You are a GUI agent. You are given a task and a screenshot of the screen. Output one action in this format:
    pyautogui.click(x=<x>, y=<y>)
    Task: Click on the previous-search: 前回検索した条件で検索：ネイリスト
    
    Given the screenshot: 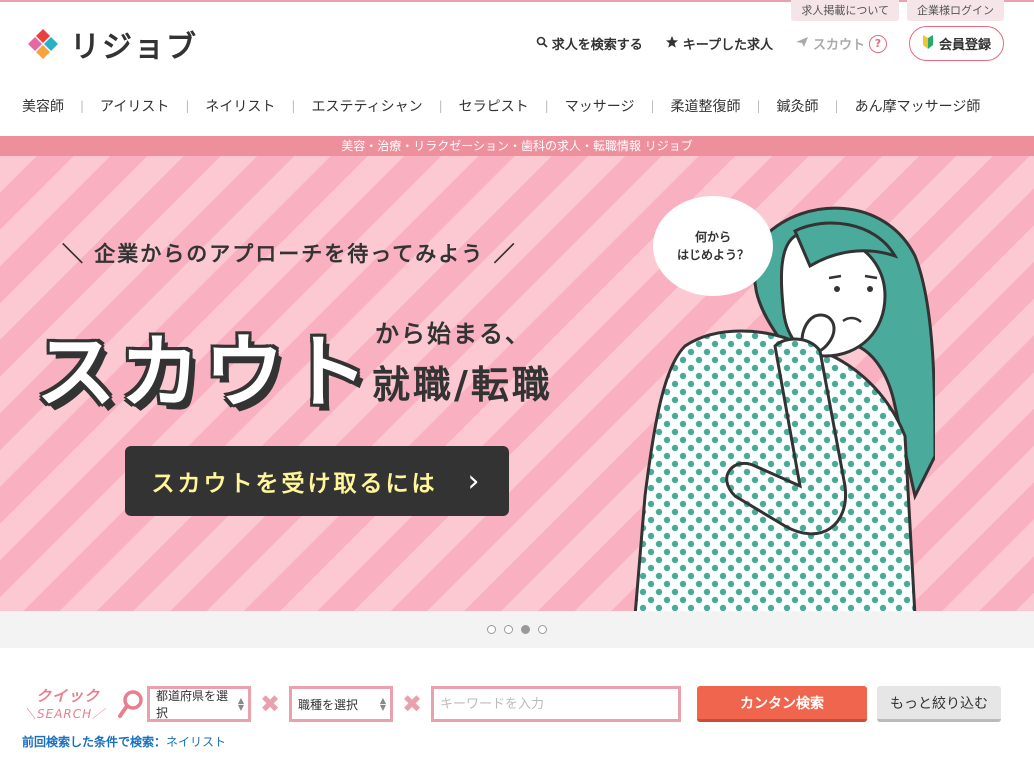 What is the action you would take?
    pyautogui.click(x=124, y=741)
    